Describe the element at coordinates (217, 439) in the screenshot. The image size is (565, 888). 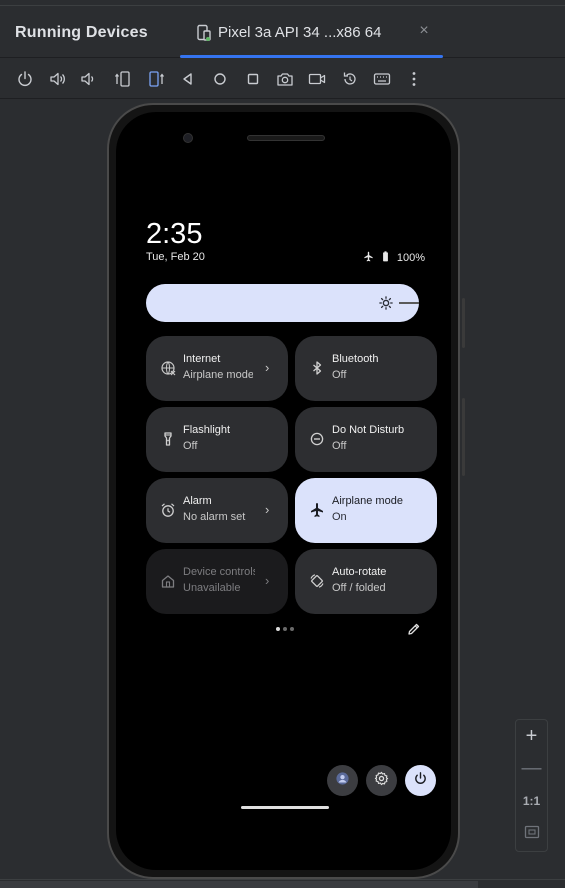
I see `tile-flashlight: Flashlight Off` at that location.